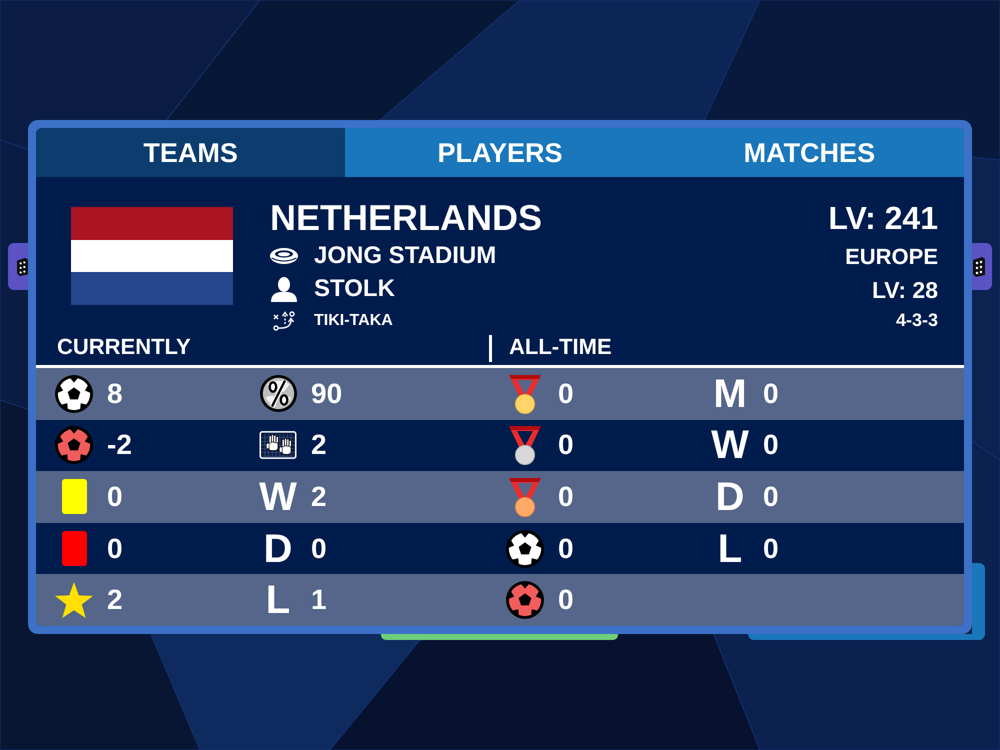  I want to click on formation: 4-3-3, so click(917, 320).